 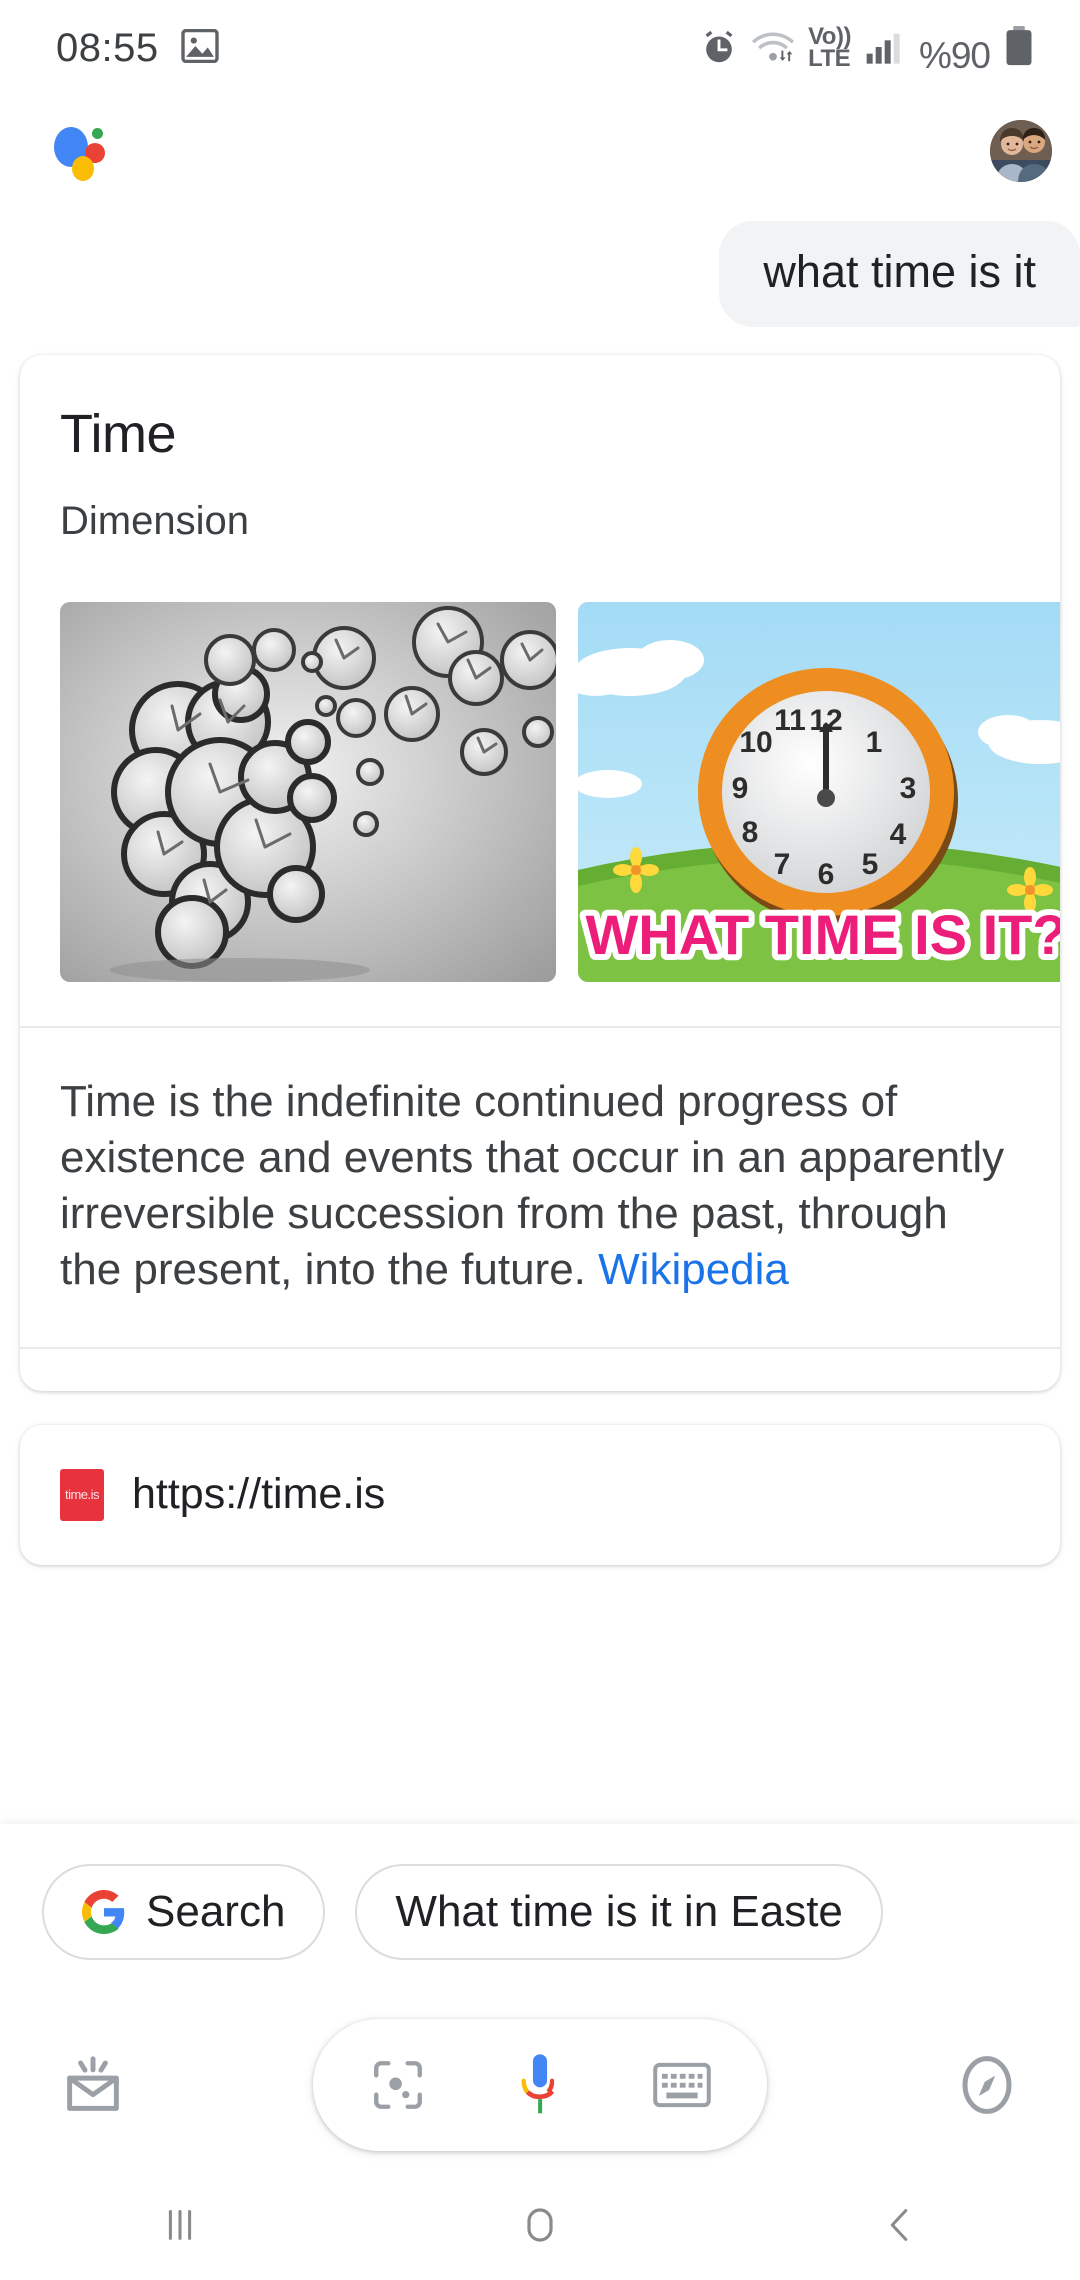 What do you see at coordinates (540, 151) in the screenshot?
I see `assistant-header` at bounding box center [540, 151].